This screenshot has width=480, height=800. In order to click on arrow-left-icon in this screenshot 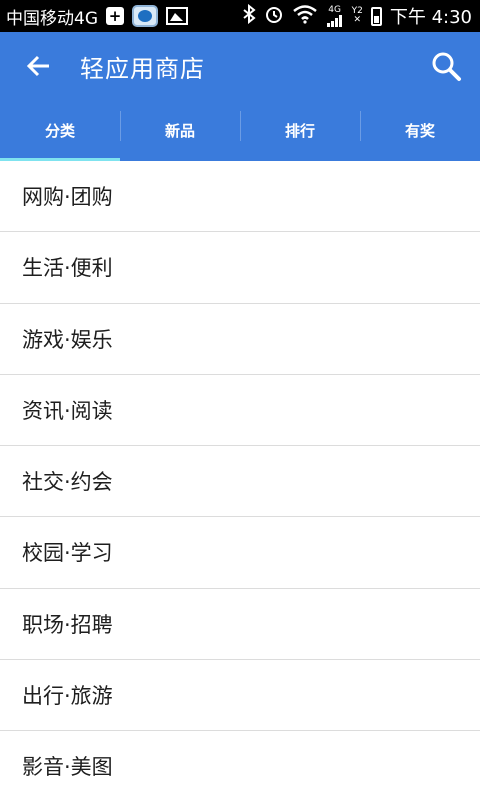, I will do `click(37, 66)`.